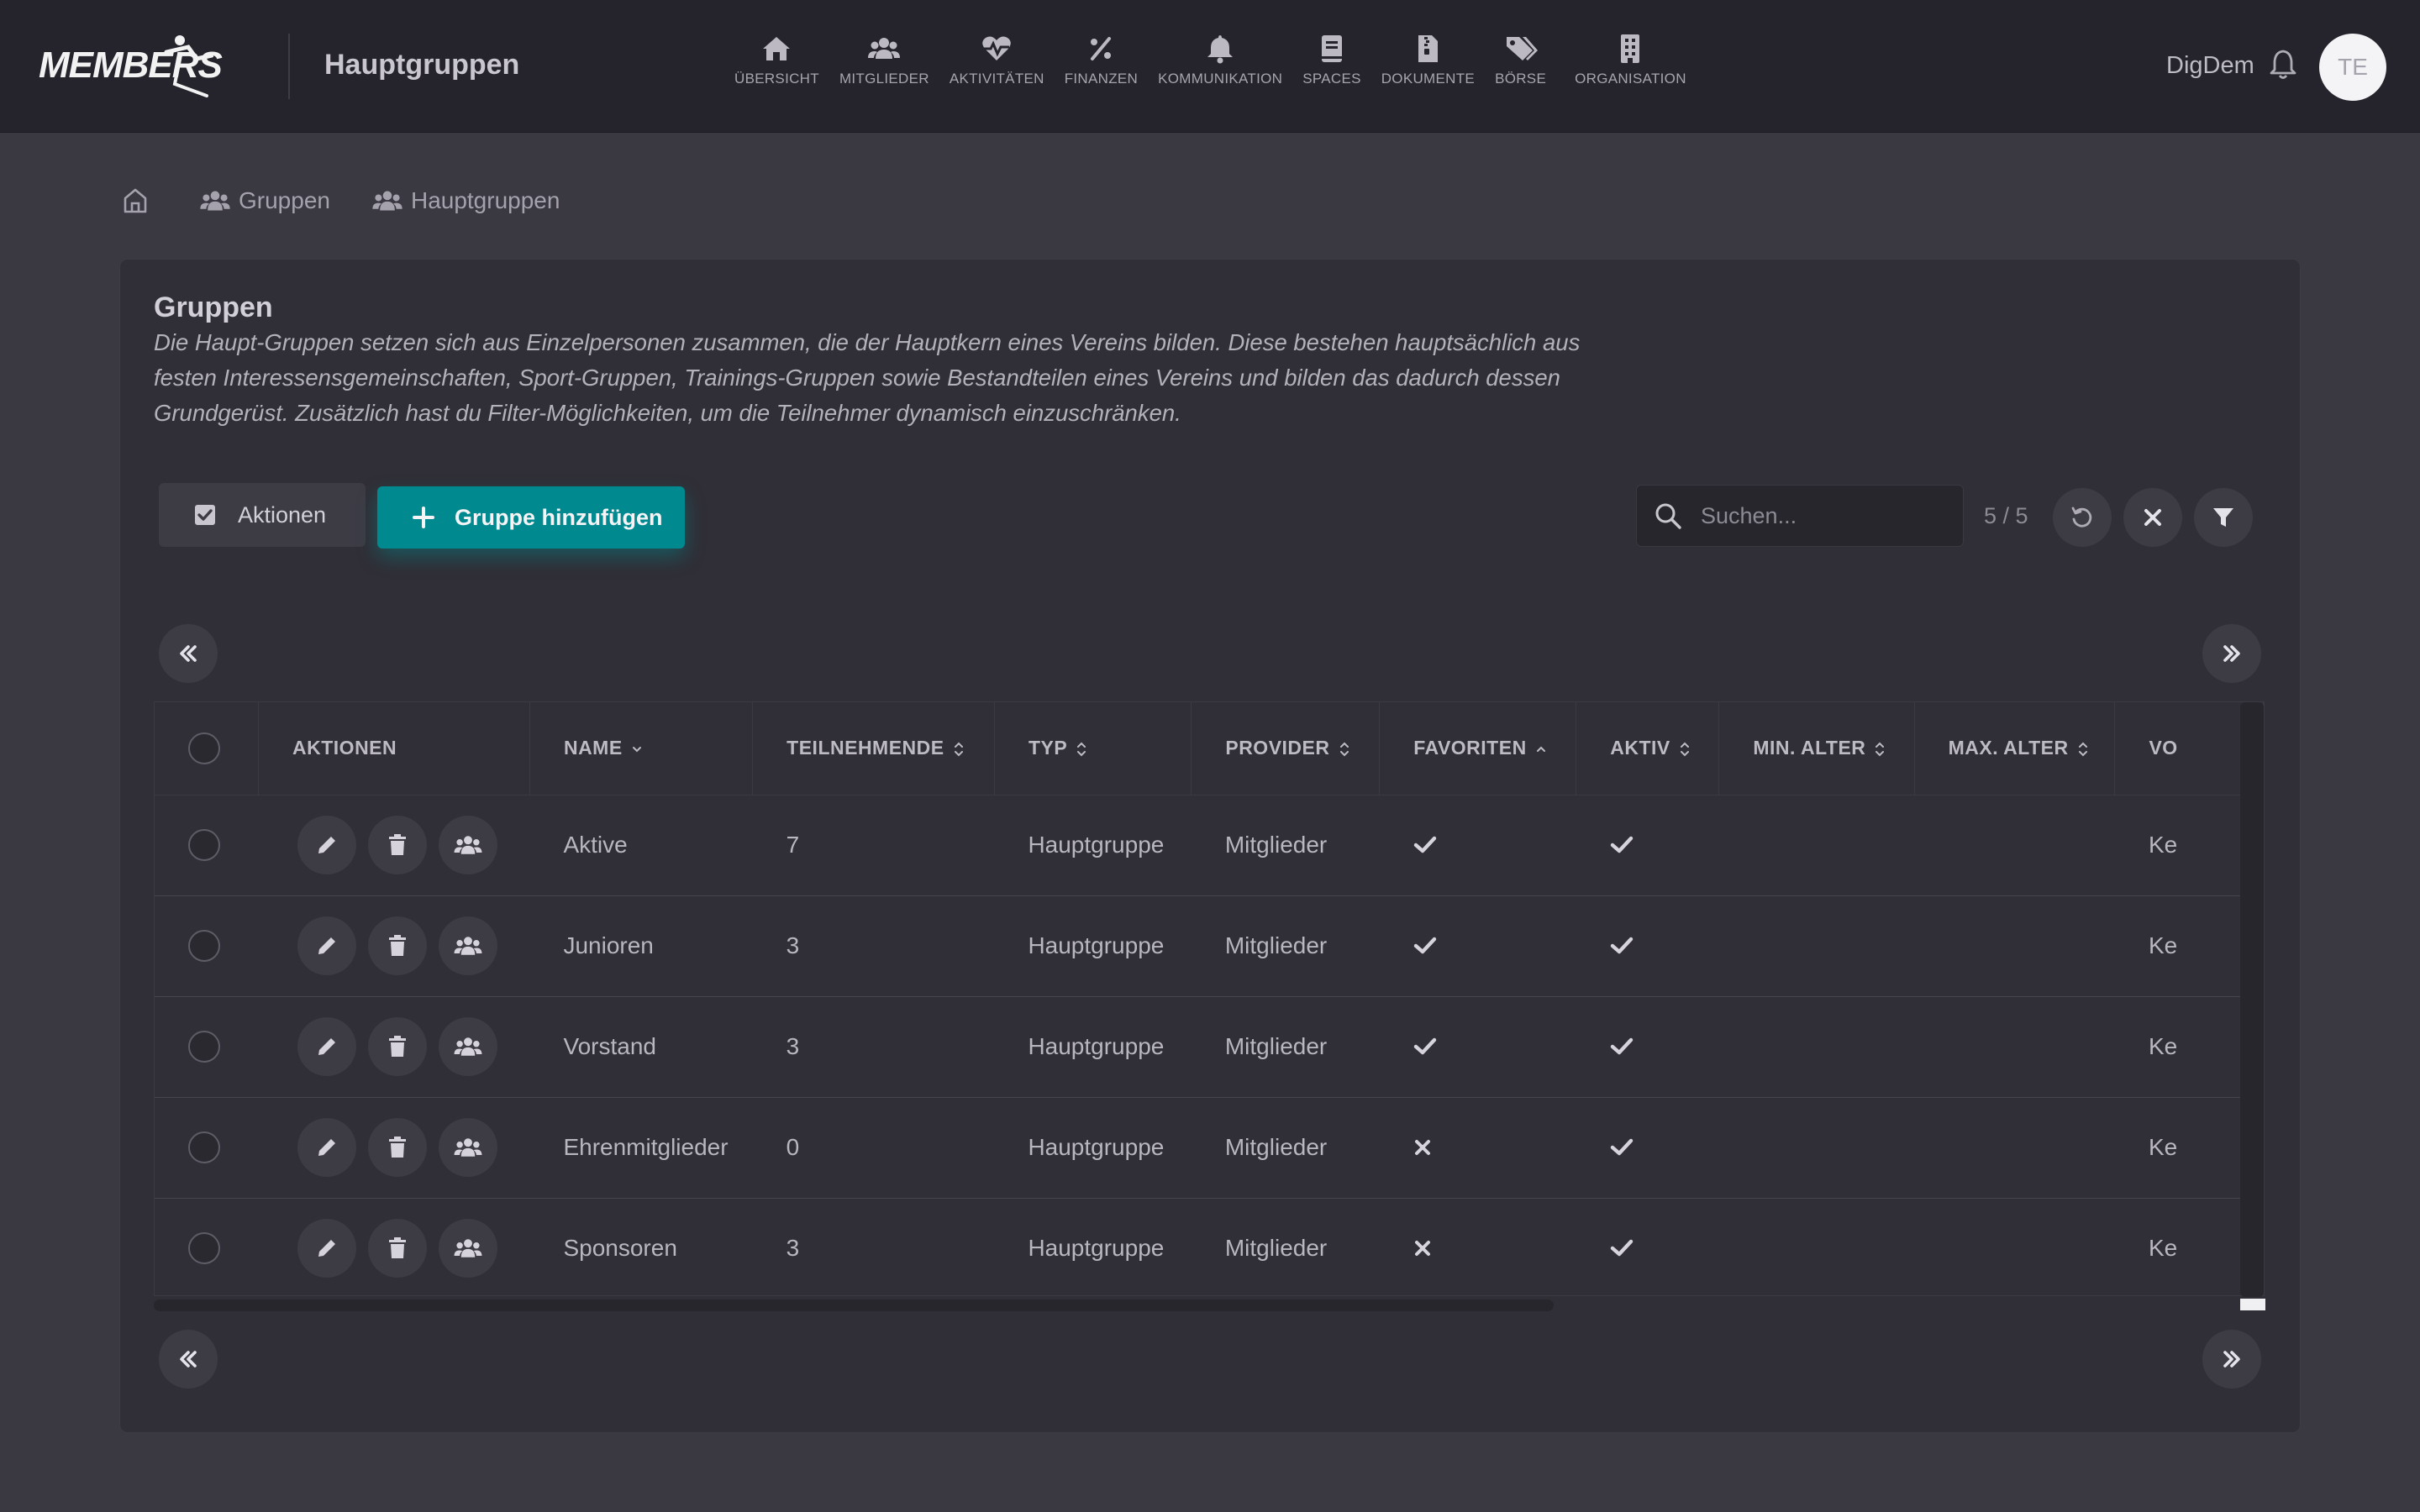 This screenshot has width=2420, height=1512. I want to click on table-row: Aktive 7 Hauptgruppe Mitglieder Ke, so click(1209, 845).